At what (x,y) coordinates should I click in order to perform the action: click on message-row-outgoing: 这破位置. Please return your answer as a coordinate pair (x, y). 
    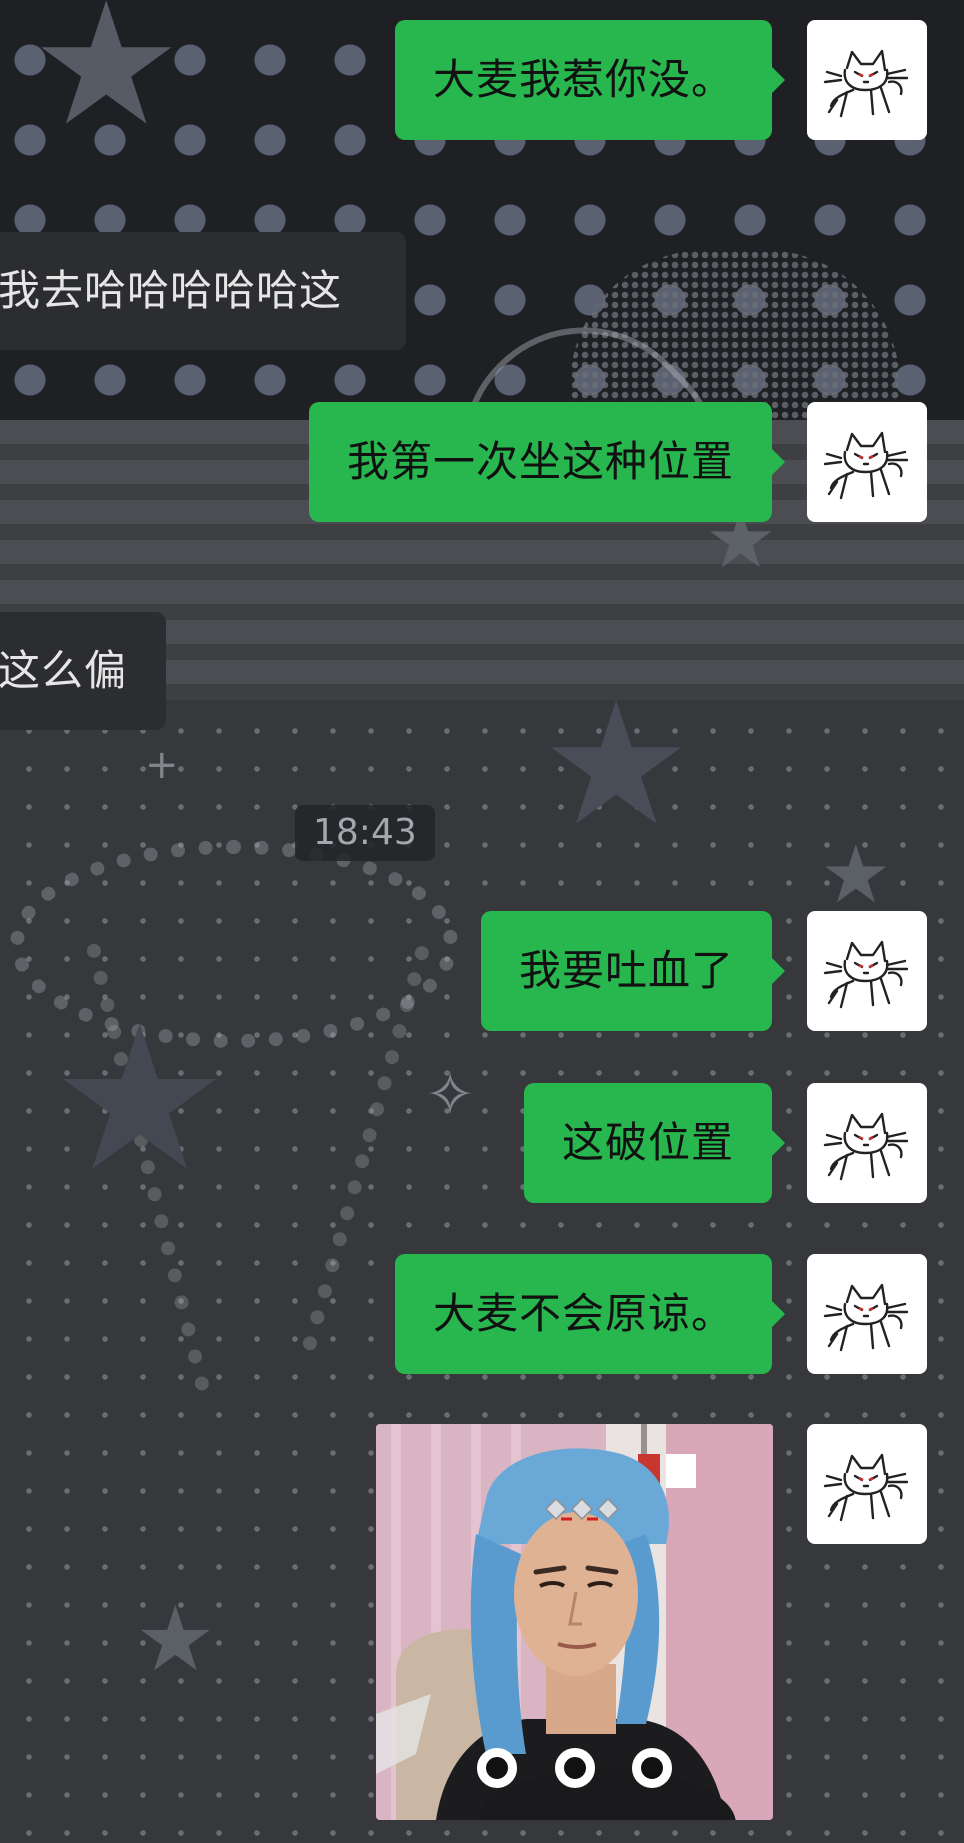
    Looking at the image, I should click on (482, 1143).